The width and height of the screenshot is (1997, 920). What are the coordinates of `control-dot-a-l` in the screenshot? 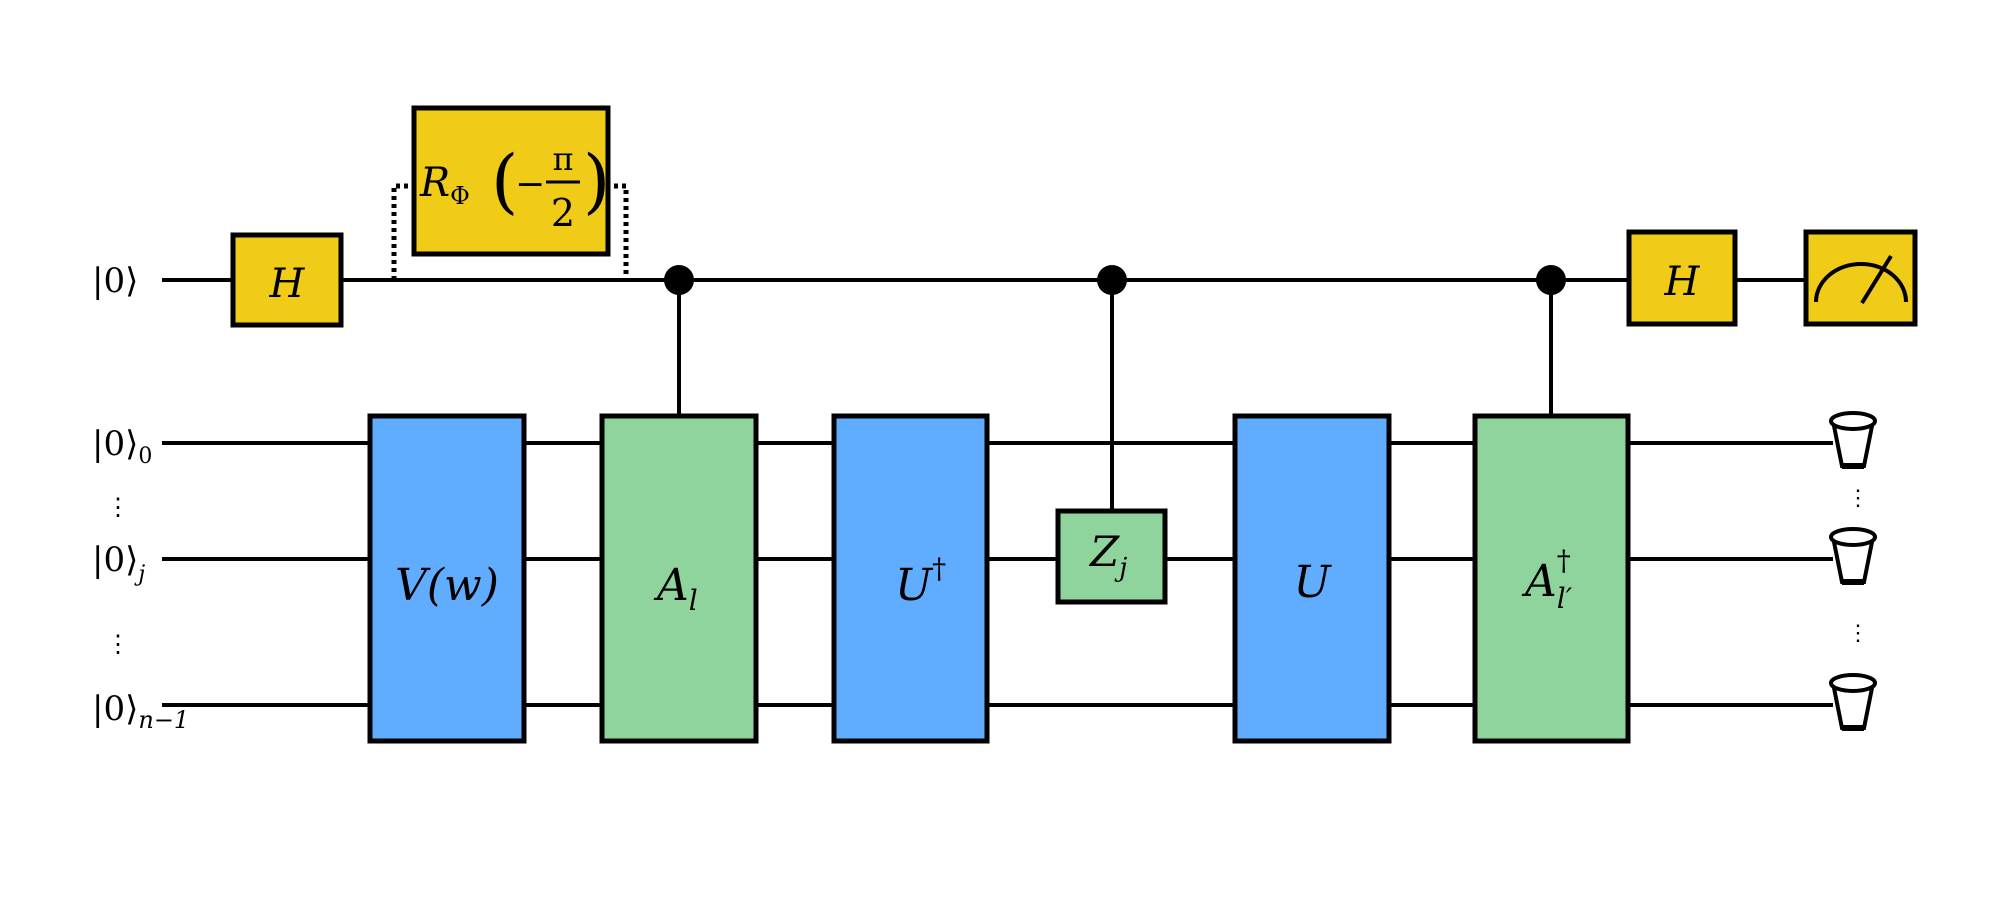 It's located at (679, 280).